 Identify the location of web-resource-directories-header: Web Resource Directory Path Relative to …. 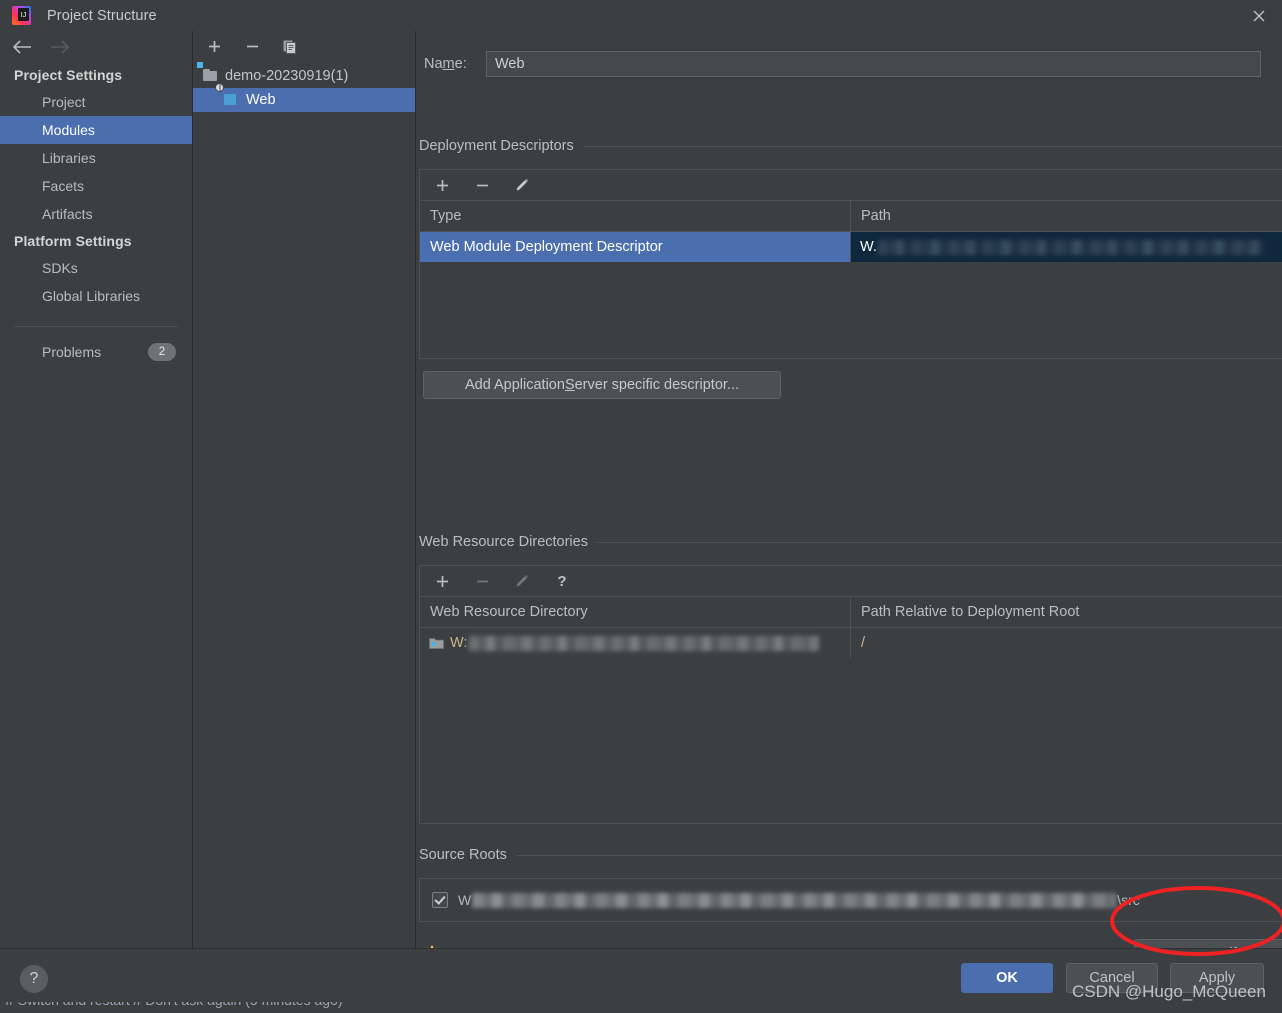
(851, 612).